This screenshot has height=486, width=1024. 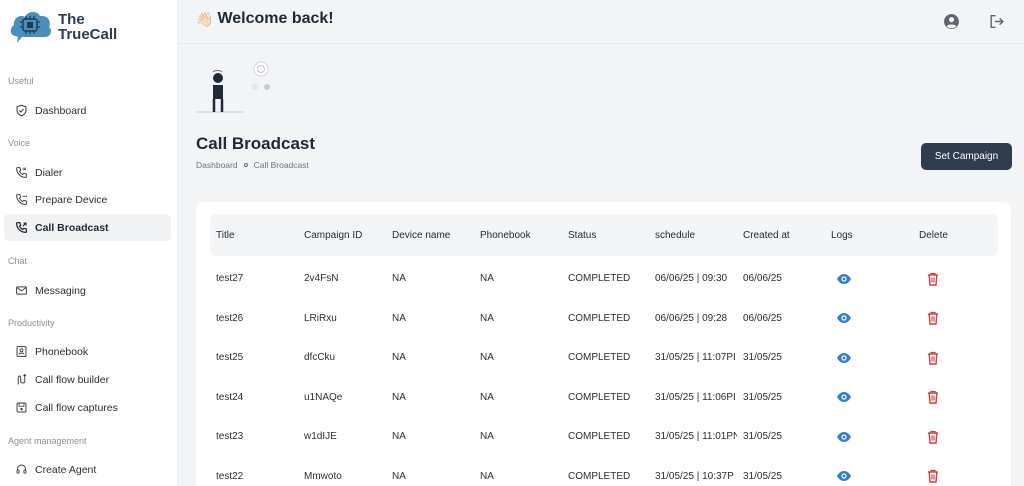 What do you see at coordinates (21, 408) in the screenshot?
I see `save-icon` at bounding box center [21, 408].